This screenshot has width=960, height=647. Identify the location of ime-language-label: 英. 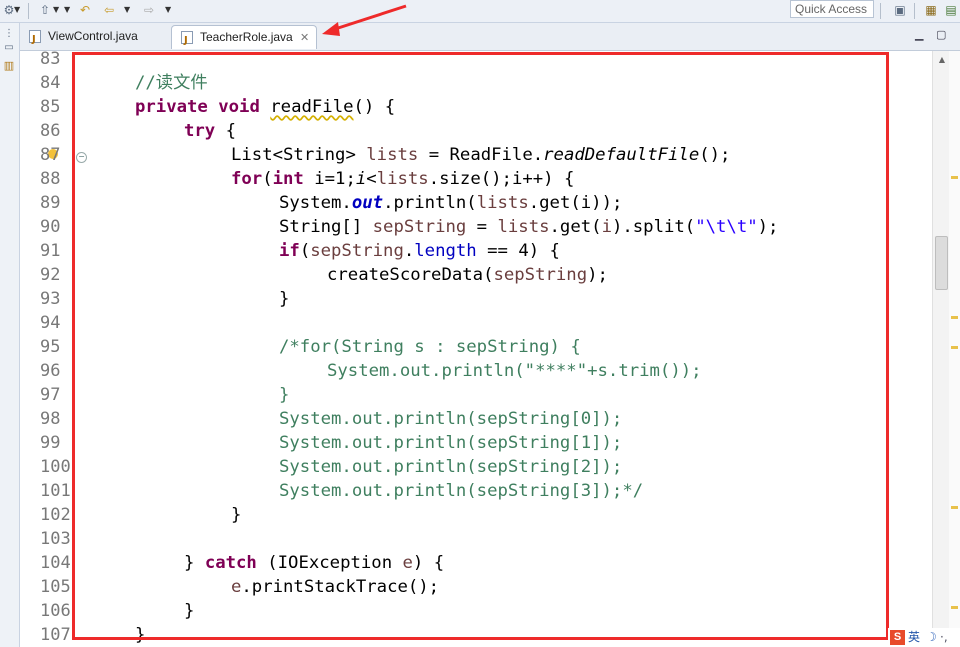
(914, 637).